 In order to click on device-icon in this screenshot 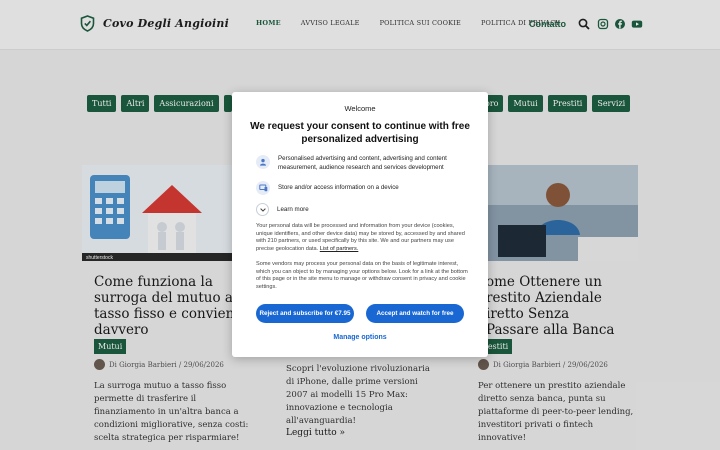, I will do `click(263, 188)`.